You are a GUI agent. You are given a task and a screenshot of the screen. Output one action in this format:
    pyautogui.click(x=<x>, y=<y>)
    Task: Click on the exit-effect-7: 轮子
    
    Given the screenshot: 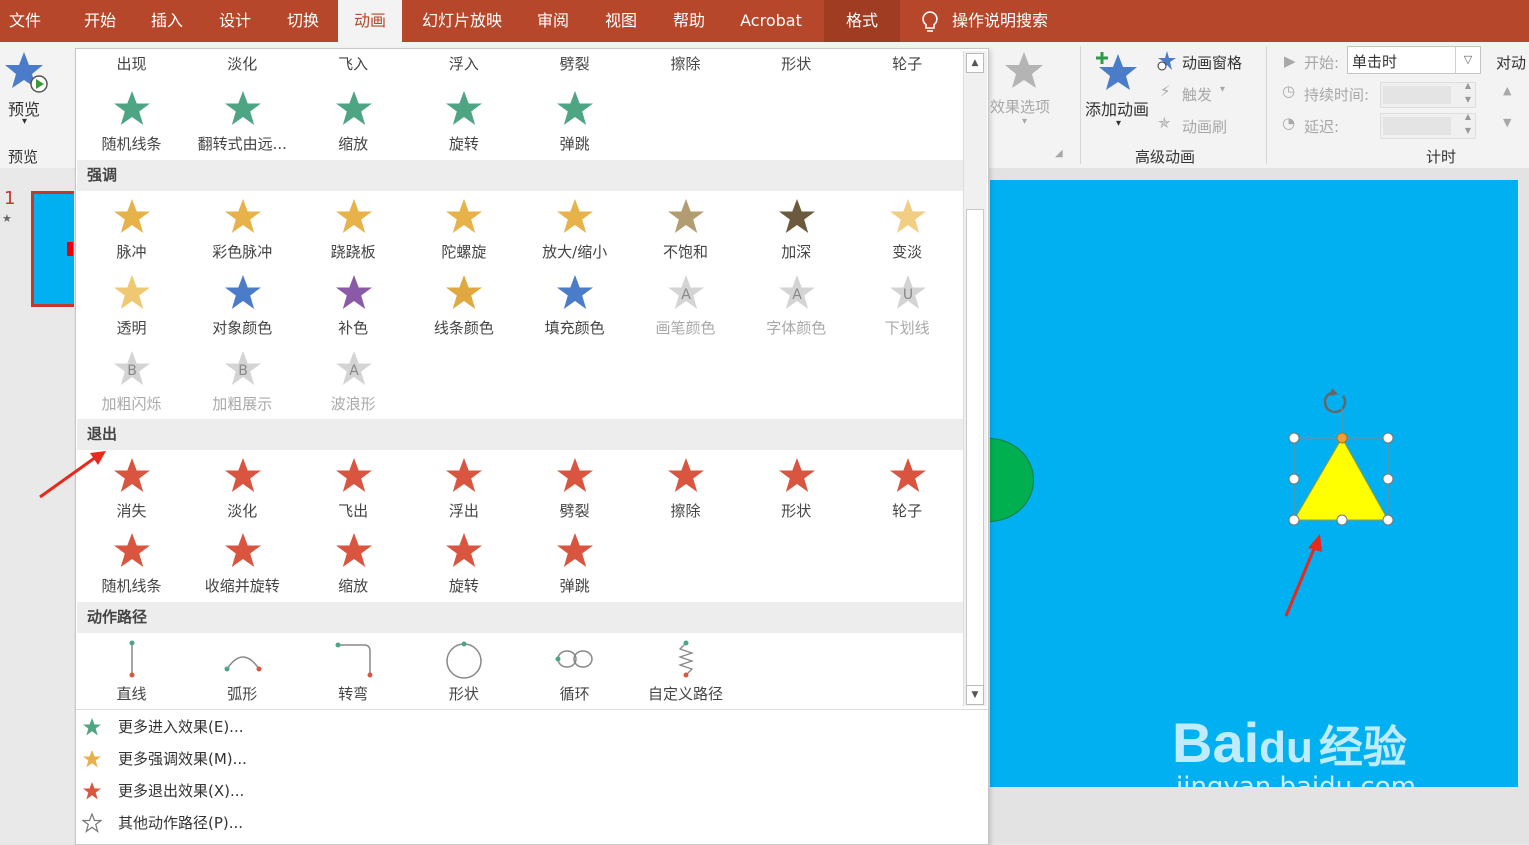 What is the action you would take?
    pyautogui.click(x=907, y=490)
    